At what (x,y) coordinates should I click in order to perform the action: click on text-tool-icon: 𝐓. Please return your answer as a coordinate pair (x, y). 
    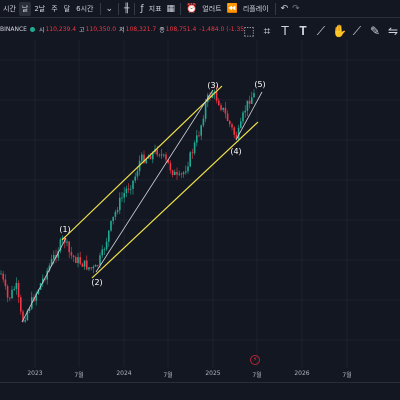
    Looking at the image, I should click on (303, 31).